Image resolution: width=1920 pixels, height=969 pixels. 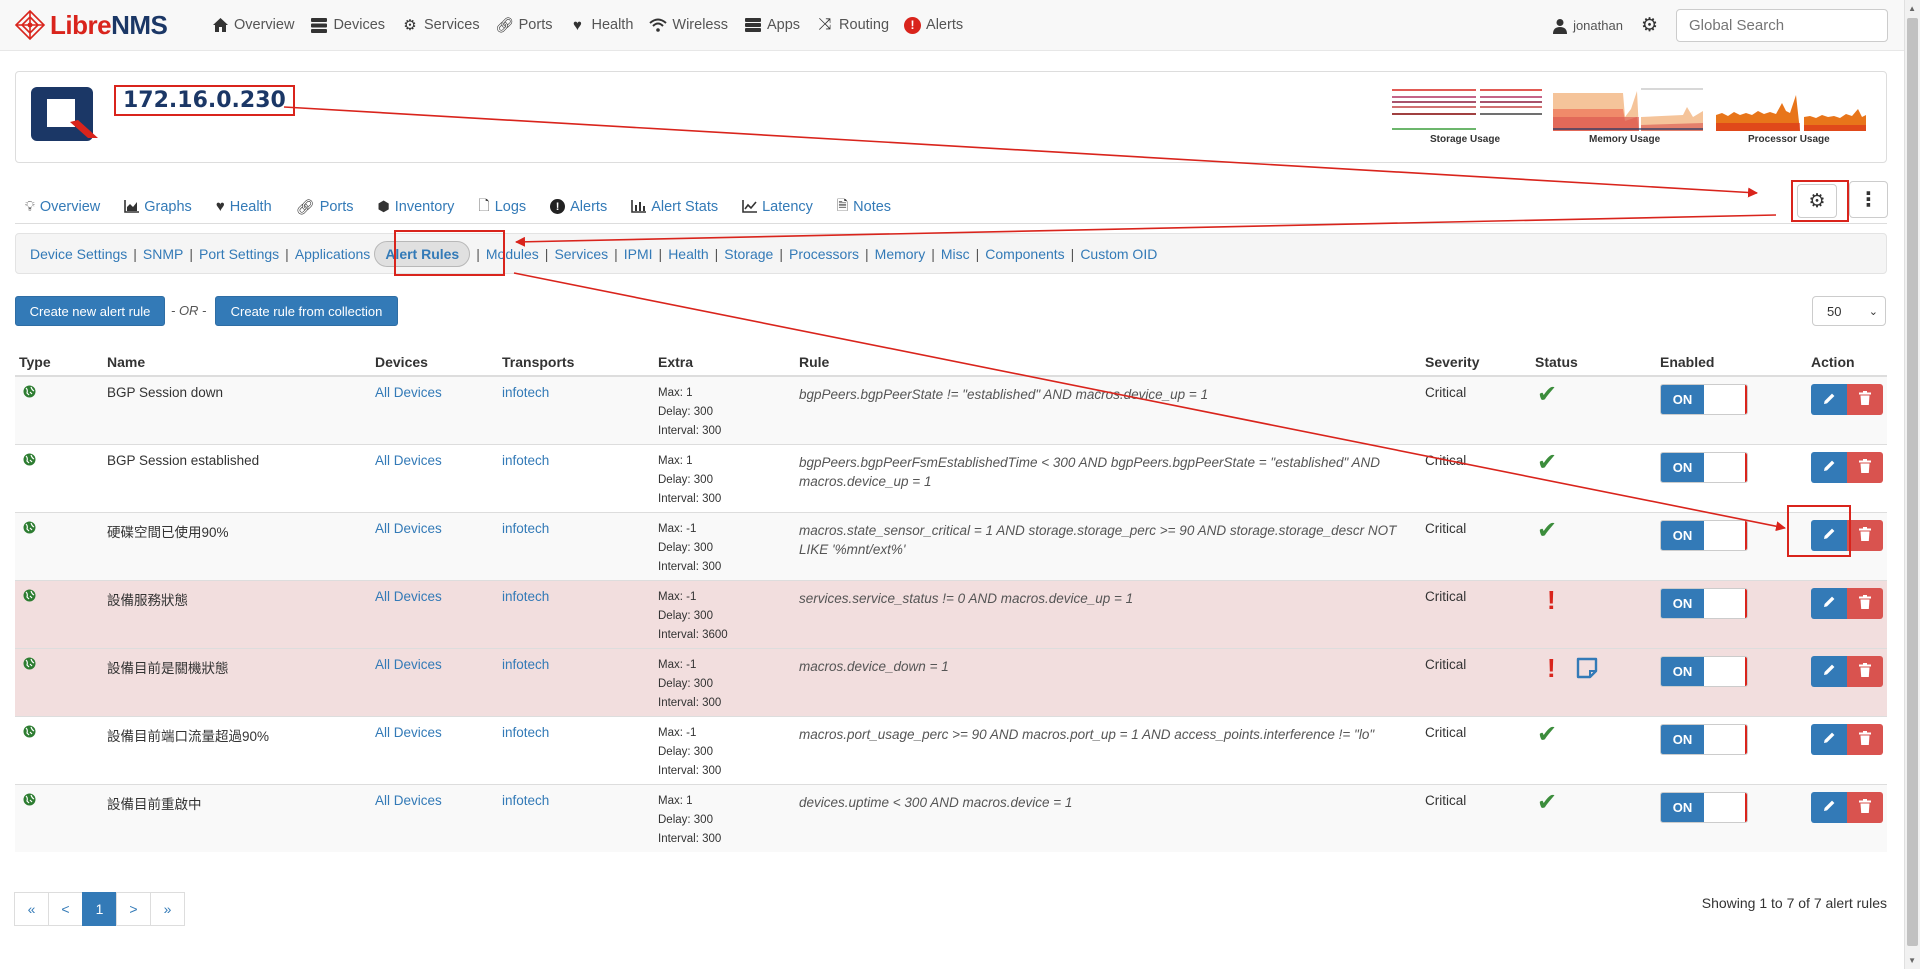 I want to click on column-header-rule: Rule, so click(x=1108, y=360).